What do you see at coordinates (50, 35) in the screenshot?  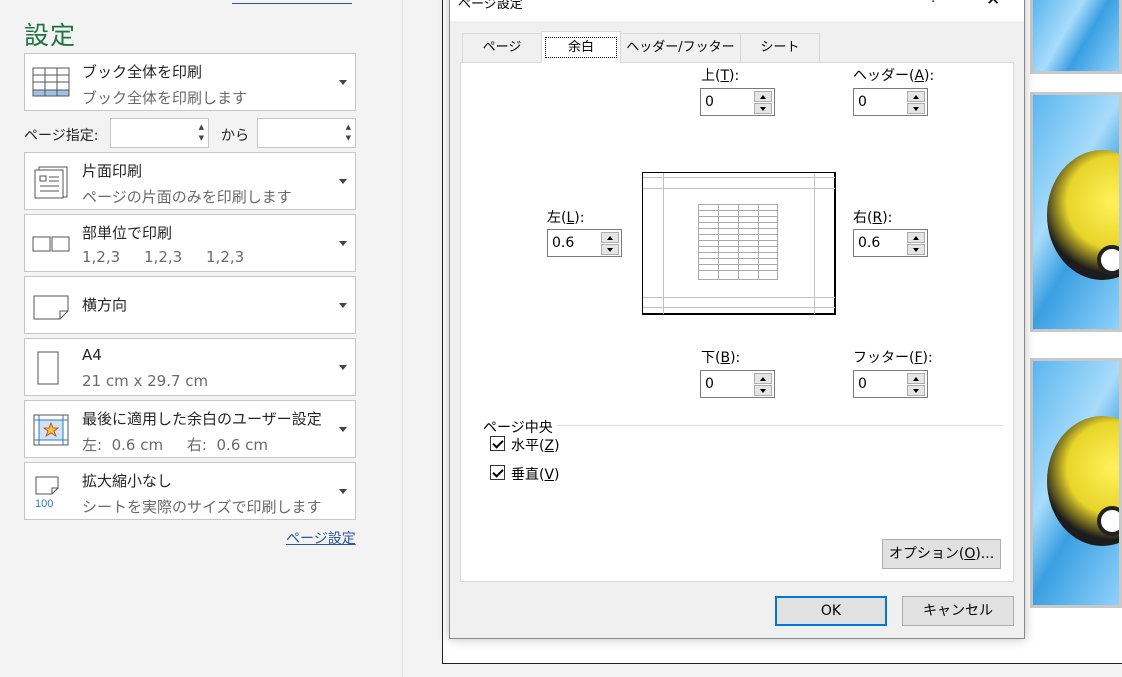 I see `settings-heading: 設定` at bounding box center [50, 35].